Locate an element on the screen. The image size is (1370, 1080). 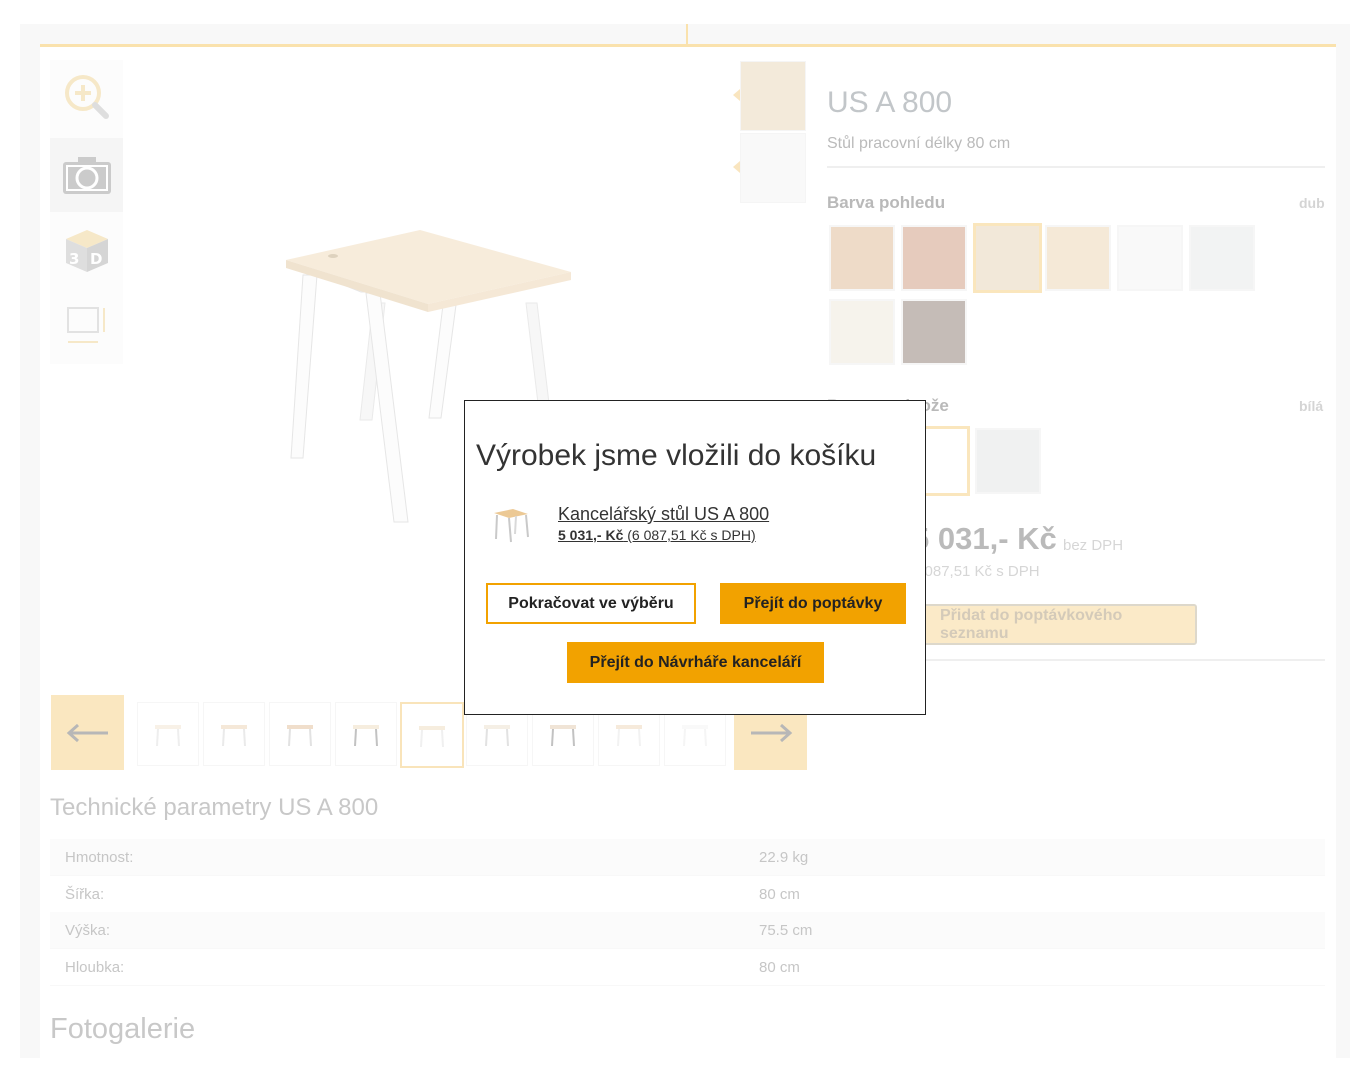
continue-shopping-button: Pokračovat ve výběru is located at coordinates (591, 603).